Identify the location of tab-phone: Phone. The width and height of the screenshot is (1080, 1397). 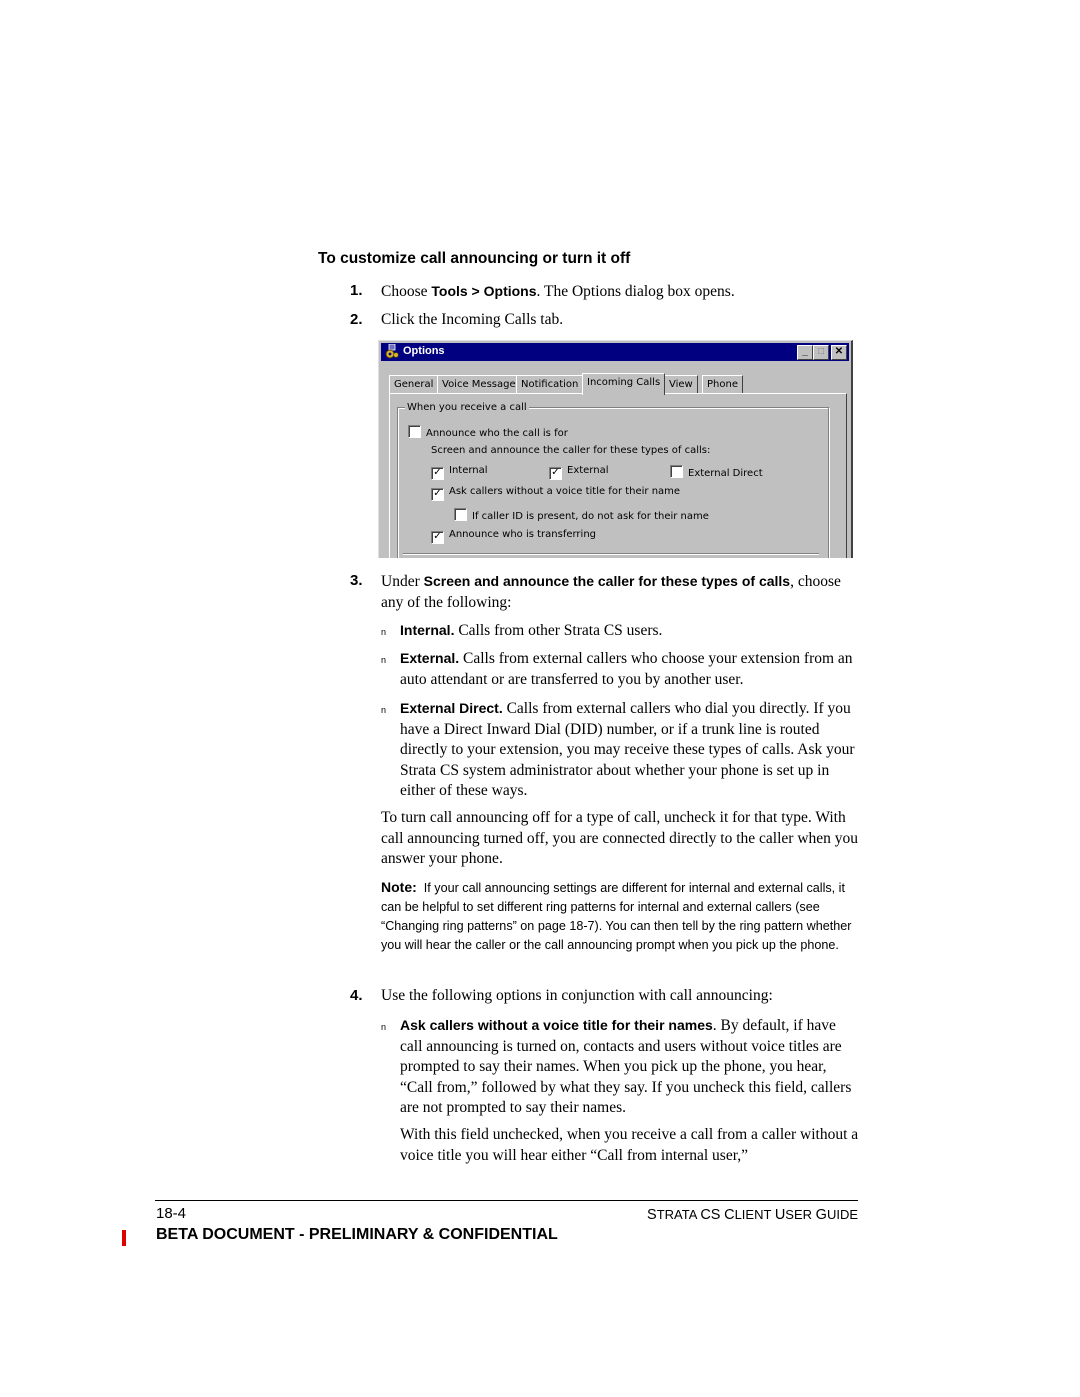
(722, 384).